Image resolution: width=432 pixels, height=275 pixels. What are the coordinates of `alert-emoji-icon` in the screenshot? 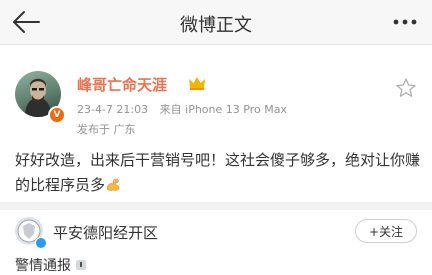 It's located at (81, 265).